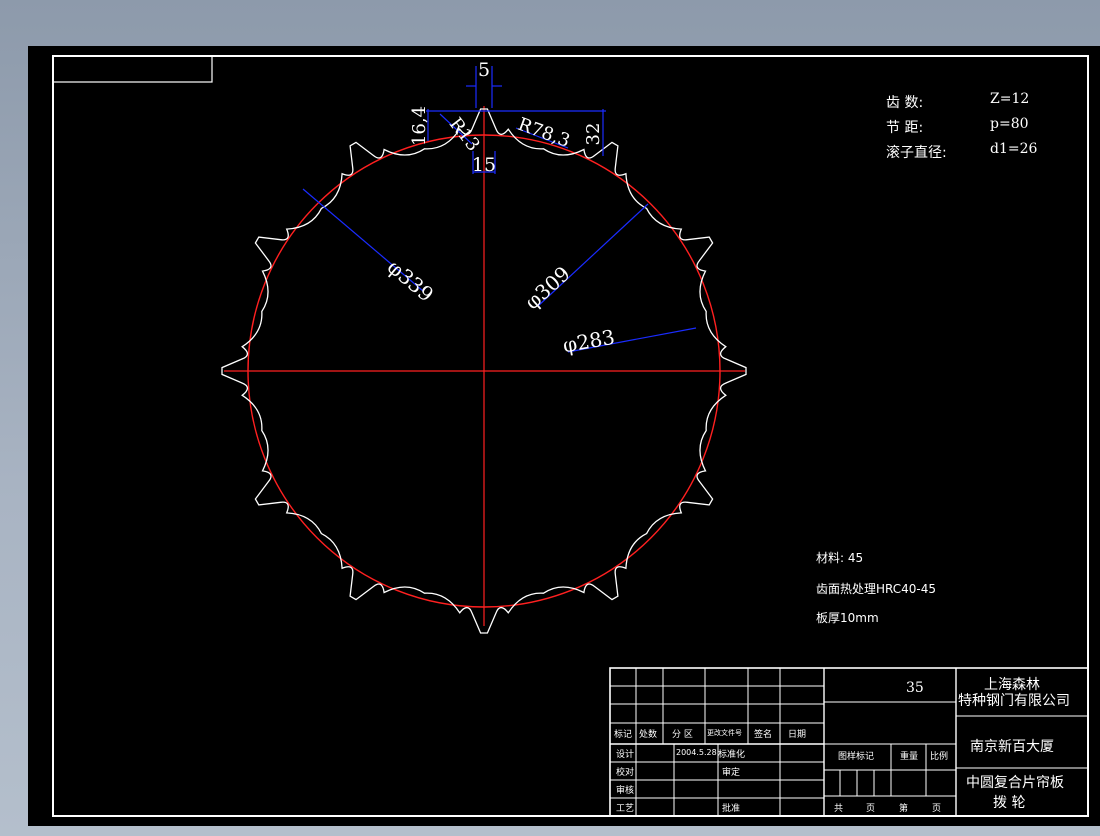 The image size is (1100, 836). What do you see at coordinates (856, 757) in the screenshot?
I see `label-stage: 图样标记` at bounding box center [856, 757].